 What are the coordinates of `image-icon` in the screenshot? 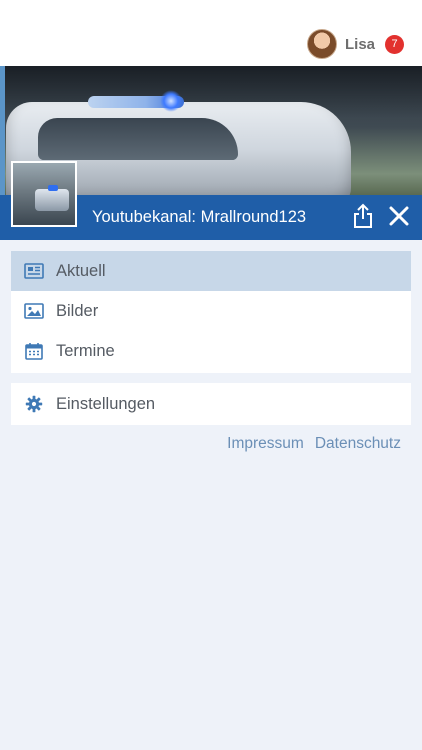 It's located at (34, 311).